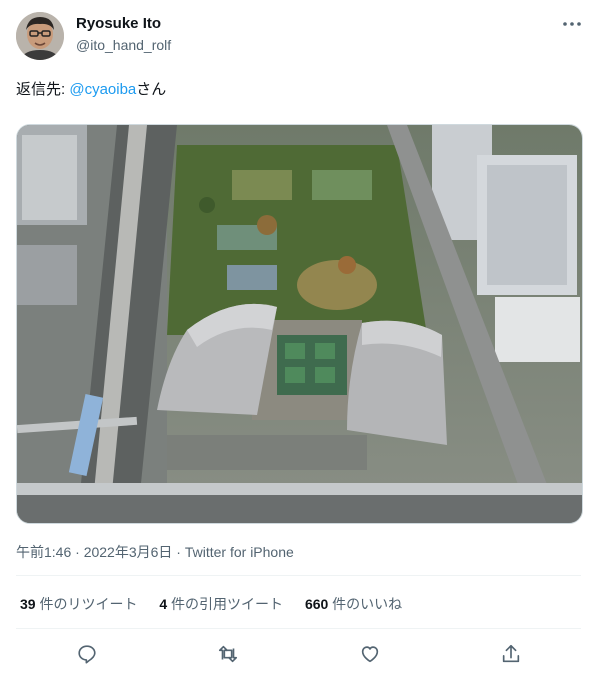 The width and height of the screenshot is (598, 677). What do you see at coordinates (118, 23) in the screenshot?
I see `author-name: Ryosuke Ito` at bounding box center [118, 23].